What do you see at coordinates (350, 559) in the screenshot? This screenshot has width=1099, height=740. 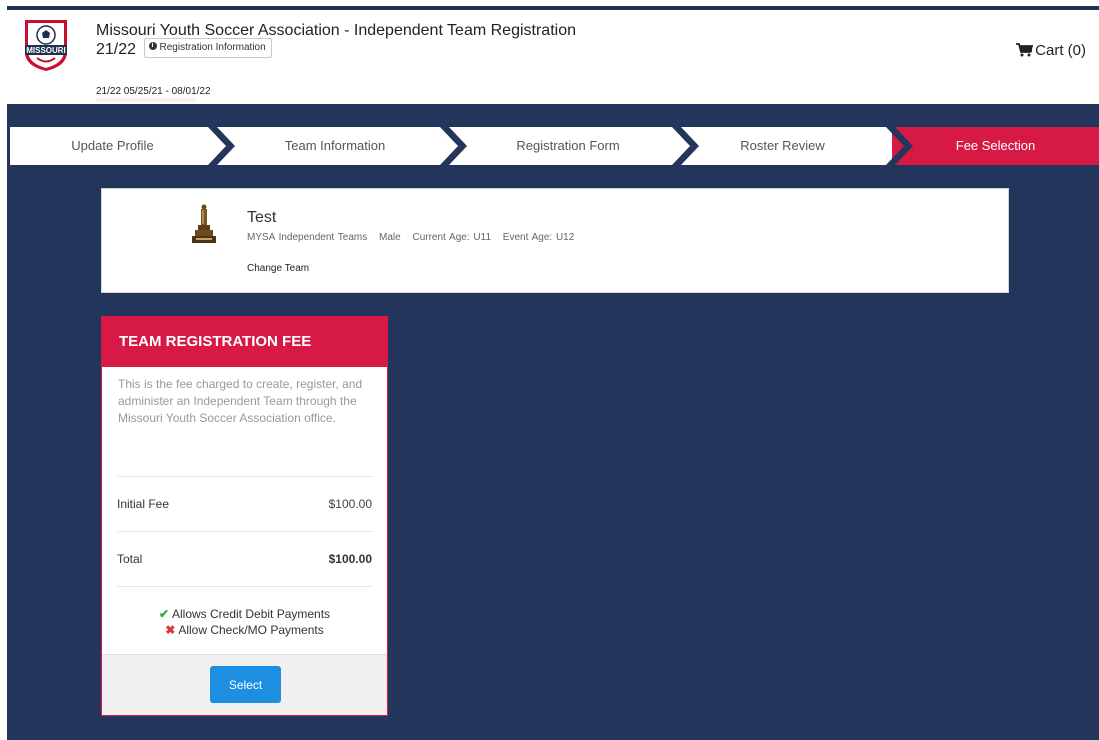 I see `total-amount: $100.00` at bounding box center [350, 559].